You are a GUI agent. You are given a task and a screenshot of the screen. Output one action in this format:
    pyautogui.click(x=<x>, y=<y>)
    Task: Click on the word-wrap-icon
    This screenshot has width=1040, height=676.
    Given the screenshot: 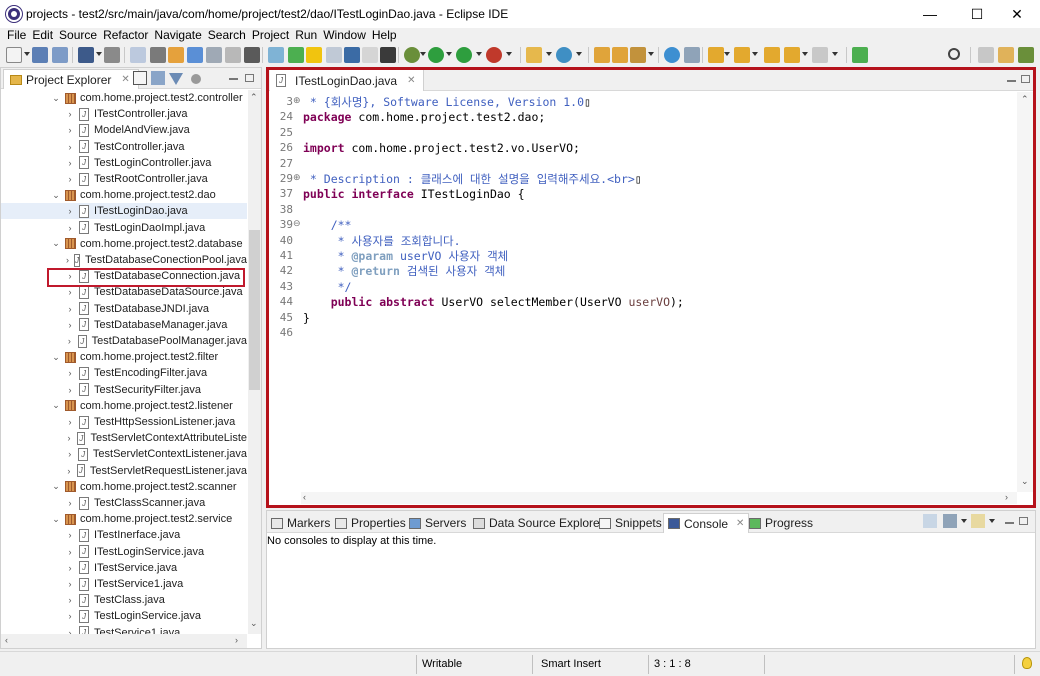 What is the action you would take?
    pyautogui.click(x=214, y=55)
    